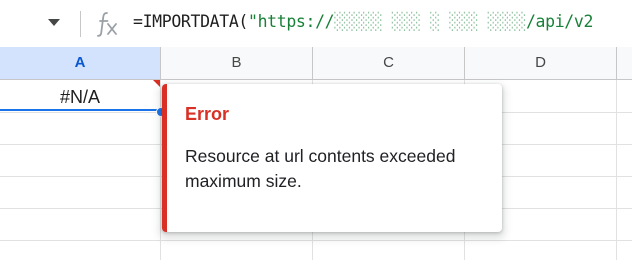  Describe the element at coordinates (559, 21) in the screenshot. I see `formula-url-end: /api/v2` at that location.